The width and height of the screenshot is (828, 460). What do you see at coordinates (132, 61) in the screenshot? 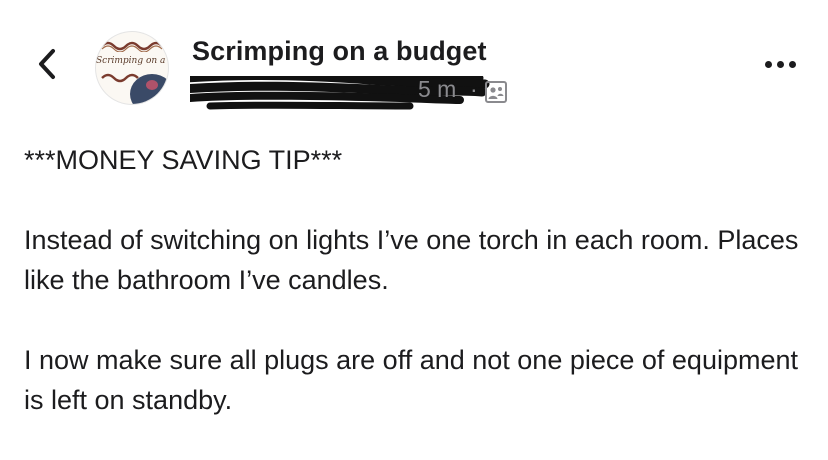
I see `avatar-text: Scrimping on a Budg` at bounding box center [132, 61].